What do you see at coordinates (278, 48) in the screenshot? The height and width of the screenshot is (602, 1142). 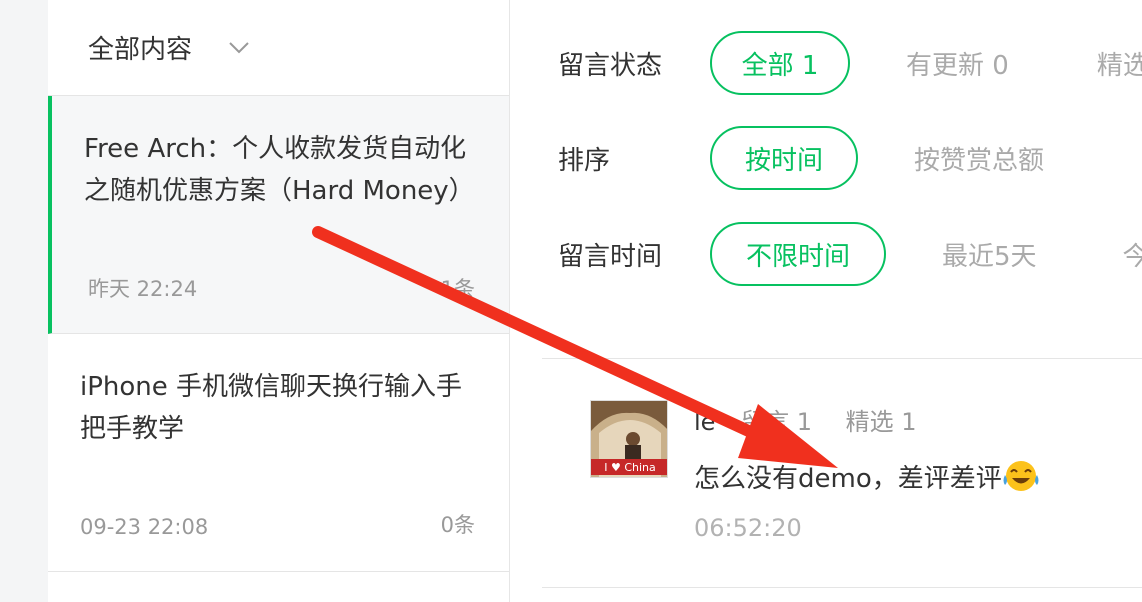 I see `content-filter-dropdown: 全部内容` at bounding box center [278, 48].